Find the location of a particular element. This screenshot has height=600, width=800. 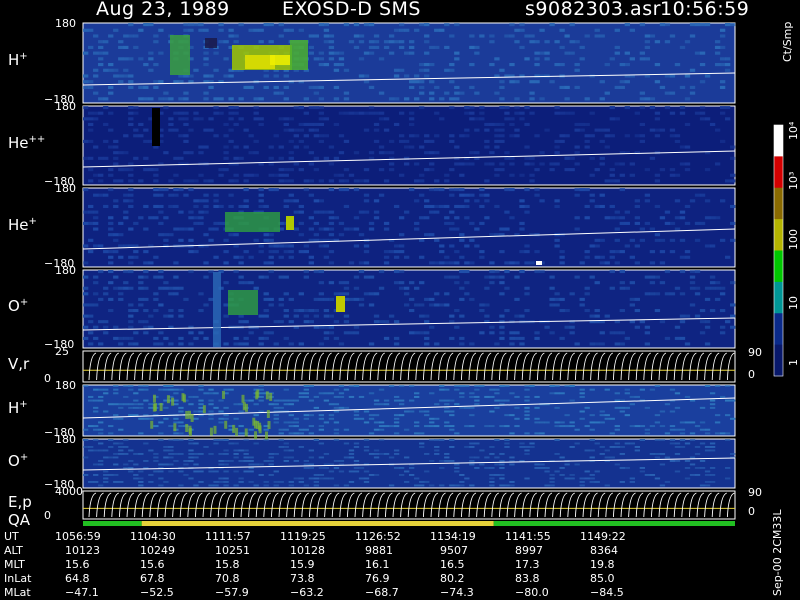

footer-cell: 9881 is located at coordinates (379, 550).